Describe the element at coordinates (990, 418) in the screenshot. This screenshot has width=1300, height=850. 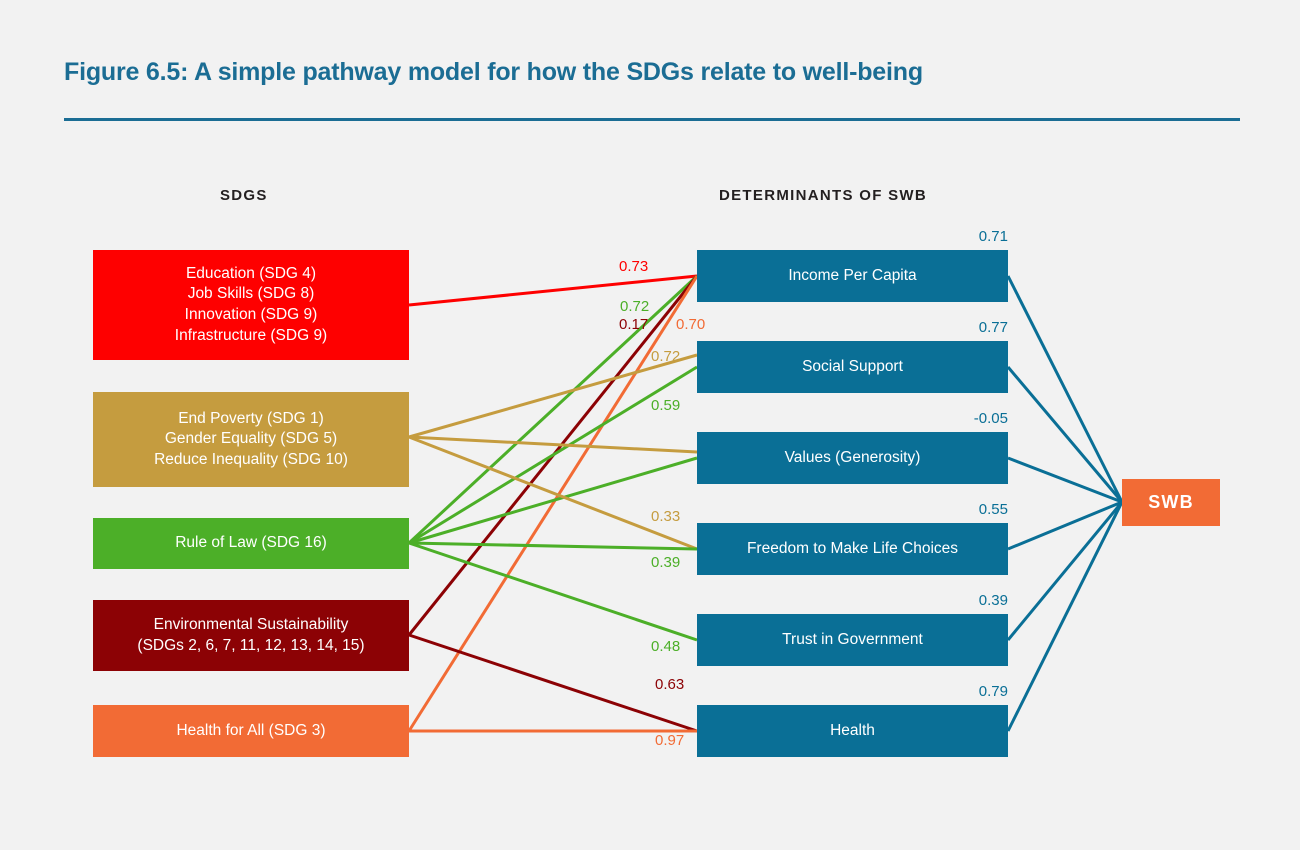
I see `weight-label-values-to-swb: -0.05` at that location.